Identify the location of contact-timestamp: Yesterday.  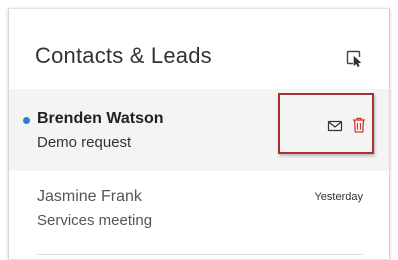
(338, 197).